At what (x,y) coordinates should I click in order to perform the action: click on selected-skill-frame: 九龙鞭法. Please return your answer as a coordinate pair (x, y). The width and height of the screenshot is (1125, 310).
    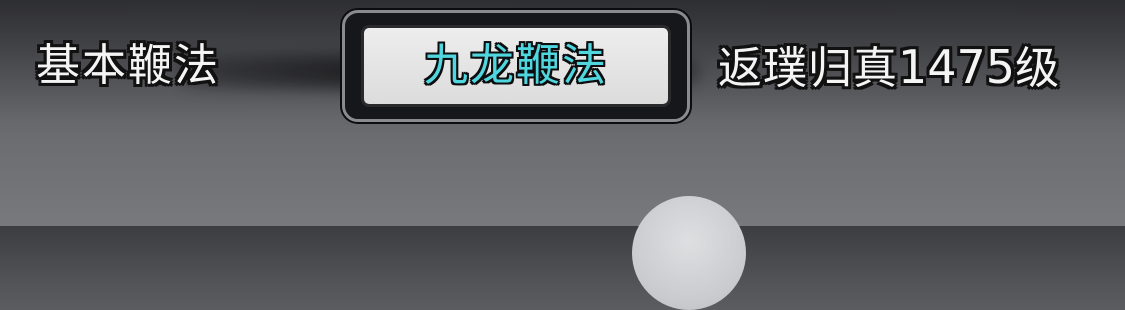
    Looking at the image, I should click on (516, 66).